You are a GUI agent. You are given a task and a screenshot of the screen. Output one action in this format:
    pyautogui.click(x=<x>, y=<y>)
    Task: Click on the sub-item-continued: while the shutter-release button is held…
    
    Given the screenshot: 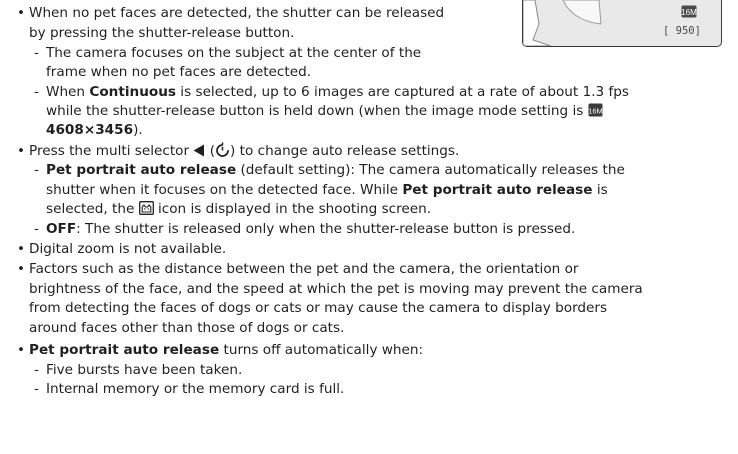 What is the action you would take?
    pyautogui.click(x=324, y=111)
    